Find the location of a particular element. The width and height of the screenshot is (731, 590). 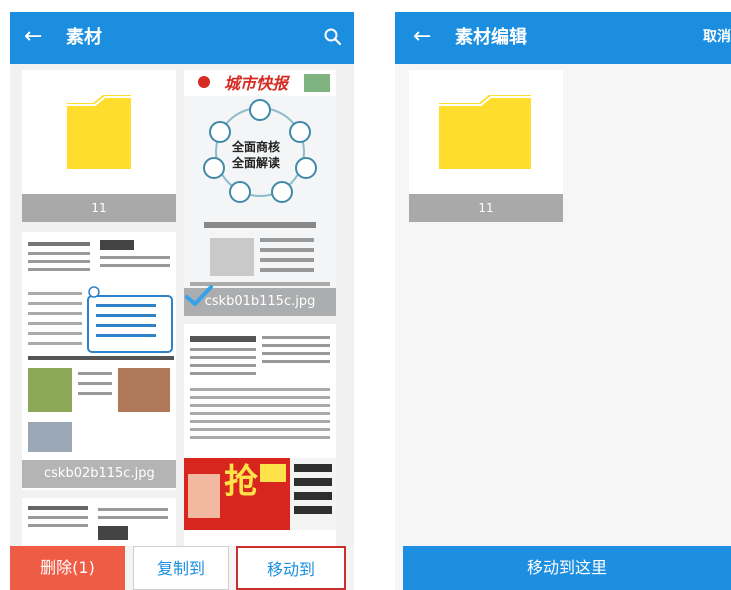

app-bar: ← 素材编辑 取消 is located at coordinates (563, 38).